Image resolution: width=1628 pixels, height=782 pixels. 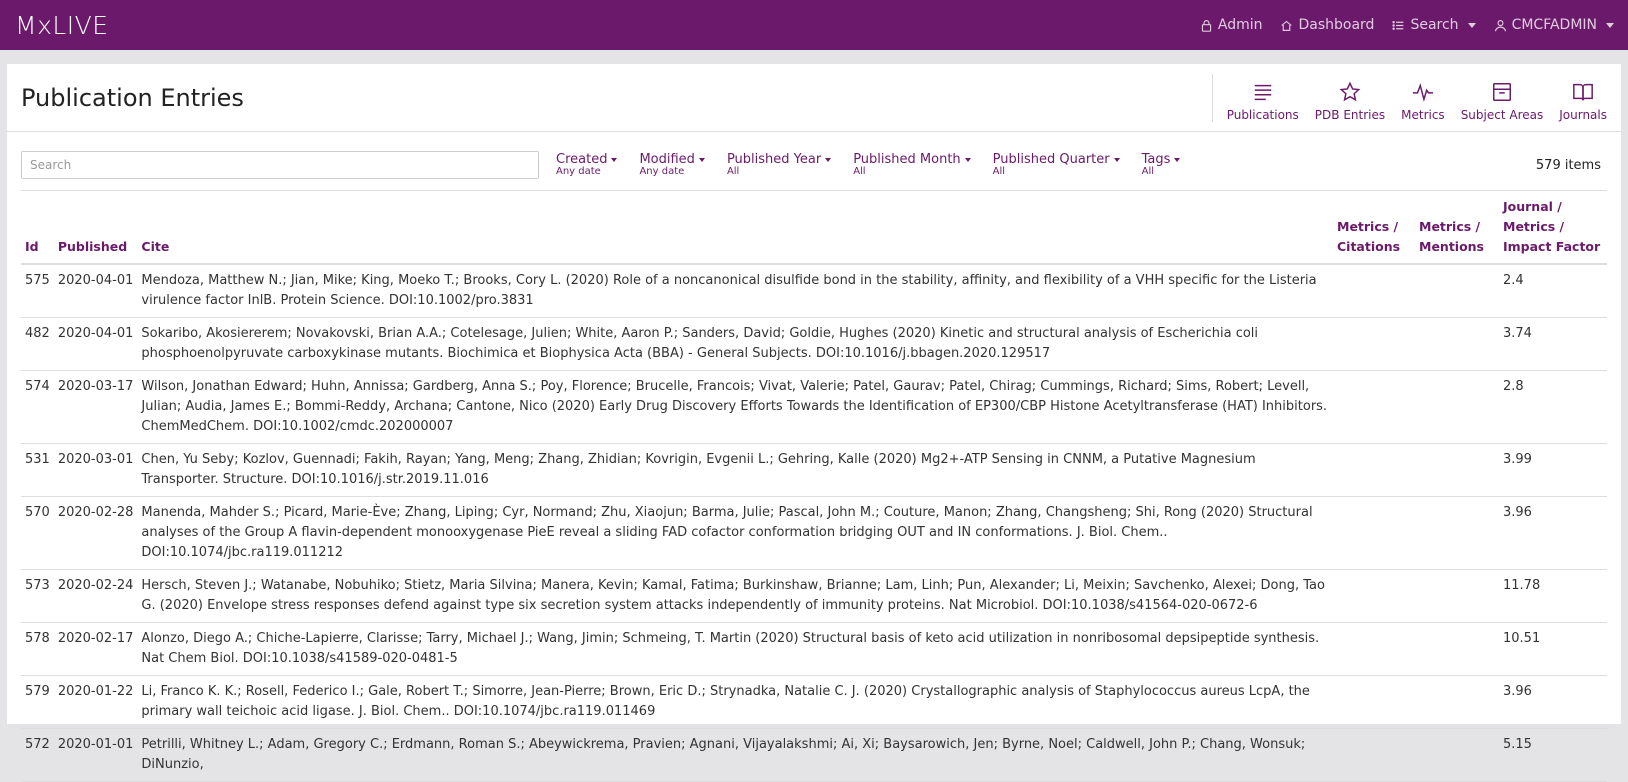 I want to click on nav-dashboard: Dashboard, so click(x=1327, y=25).